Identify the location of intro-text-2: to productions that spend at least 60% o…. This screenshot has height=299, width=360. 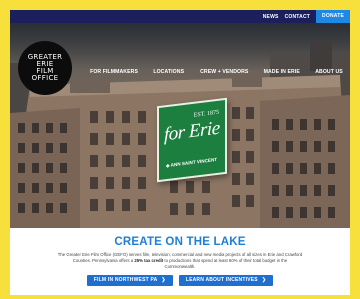
(225, 263).